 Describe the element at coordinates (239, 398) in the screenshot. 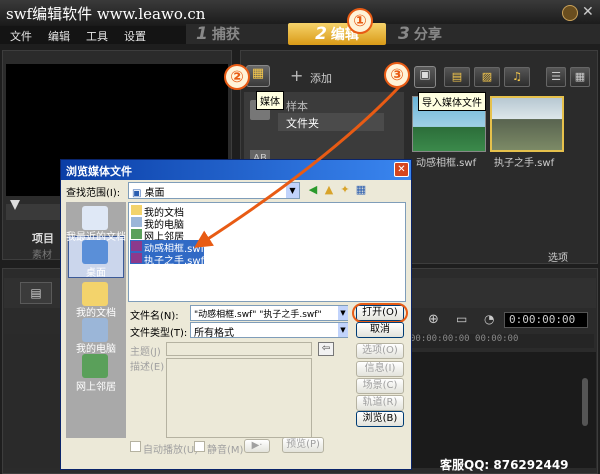

I see `description-input` at that location.